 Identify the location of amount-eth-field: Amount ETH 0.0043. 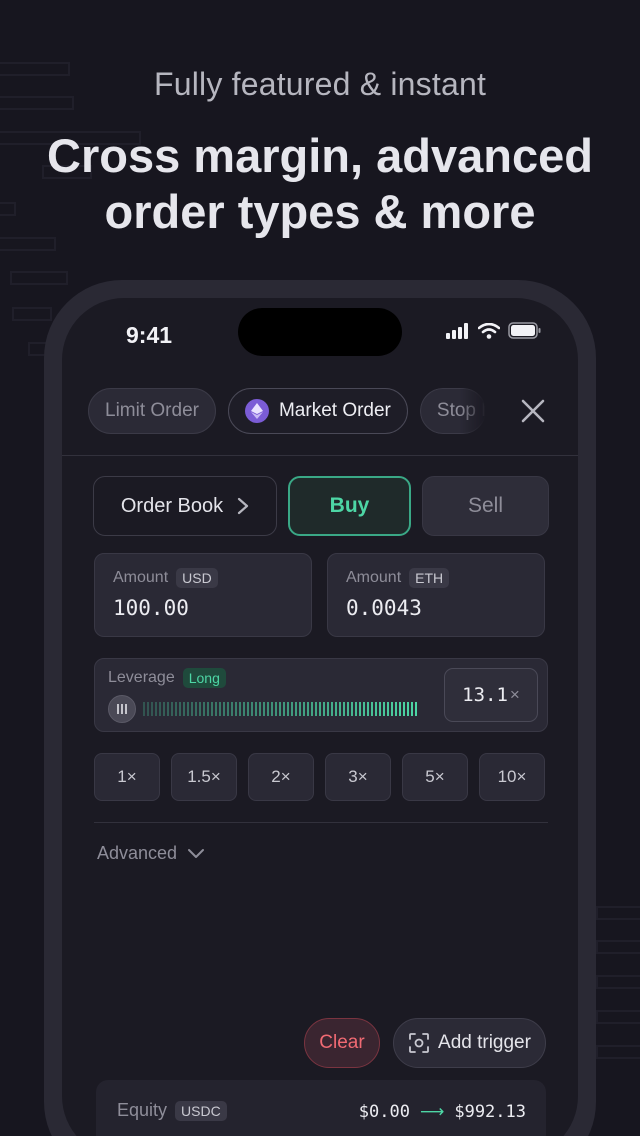
(436, 595).